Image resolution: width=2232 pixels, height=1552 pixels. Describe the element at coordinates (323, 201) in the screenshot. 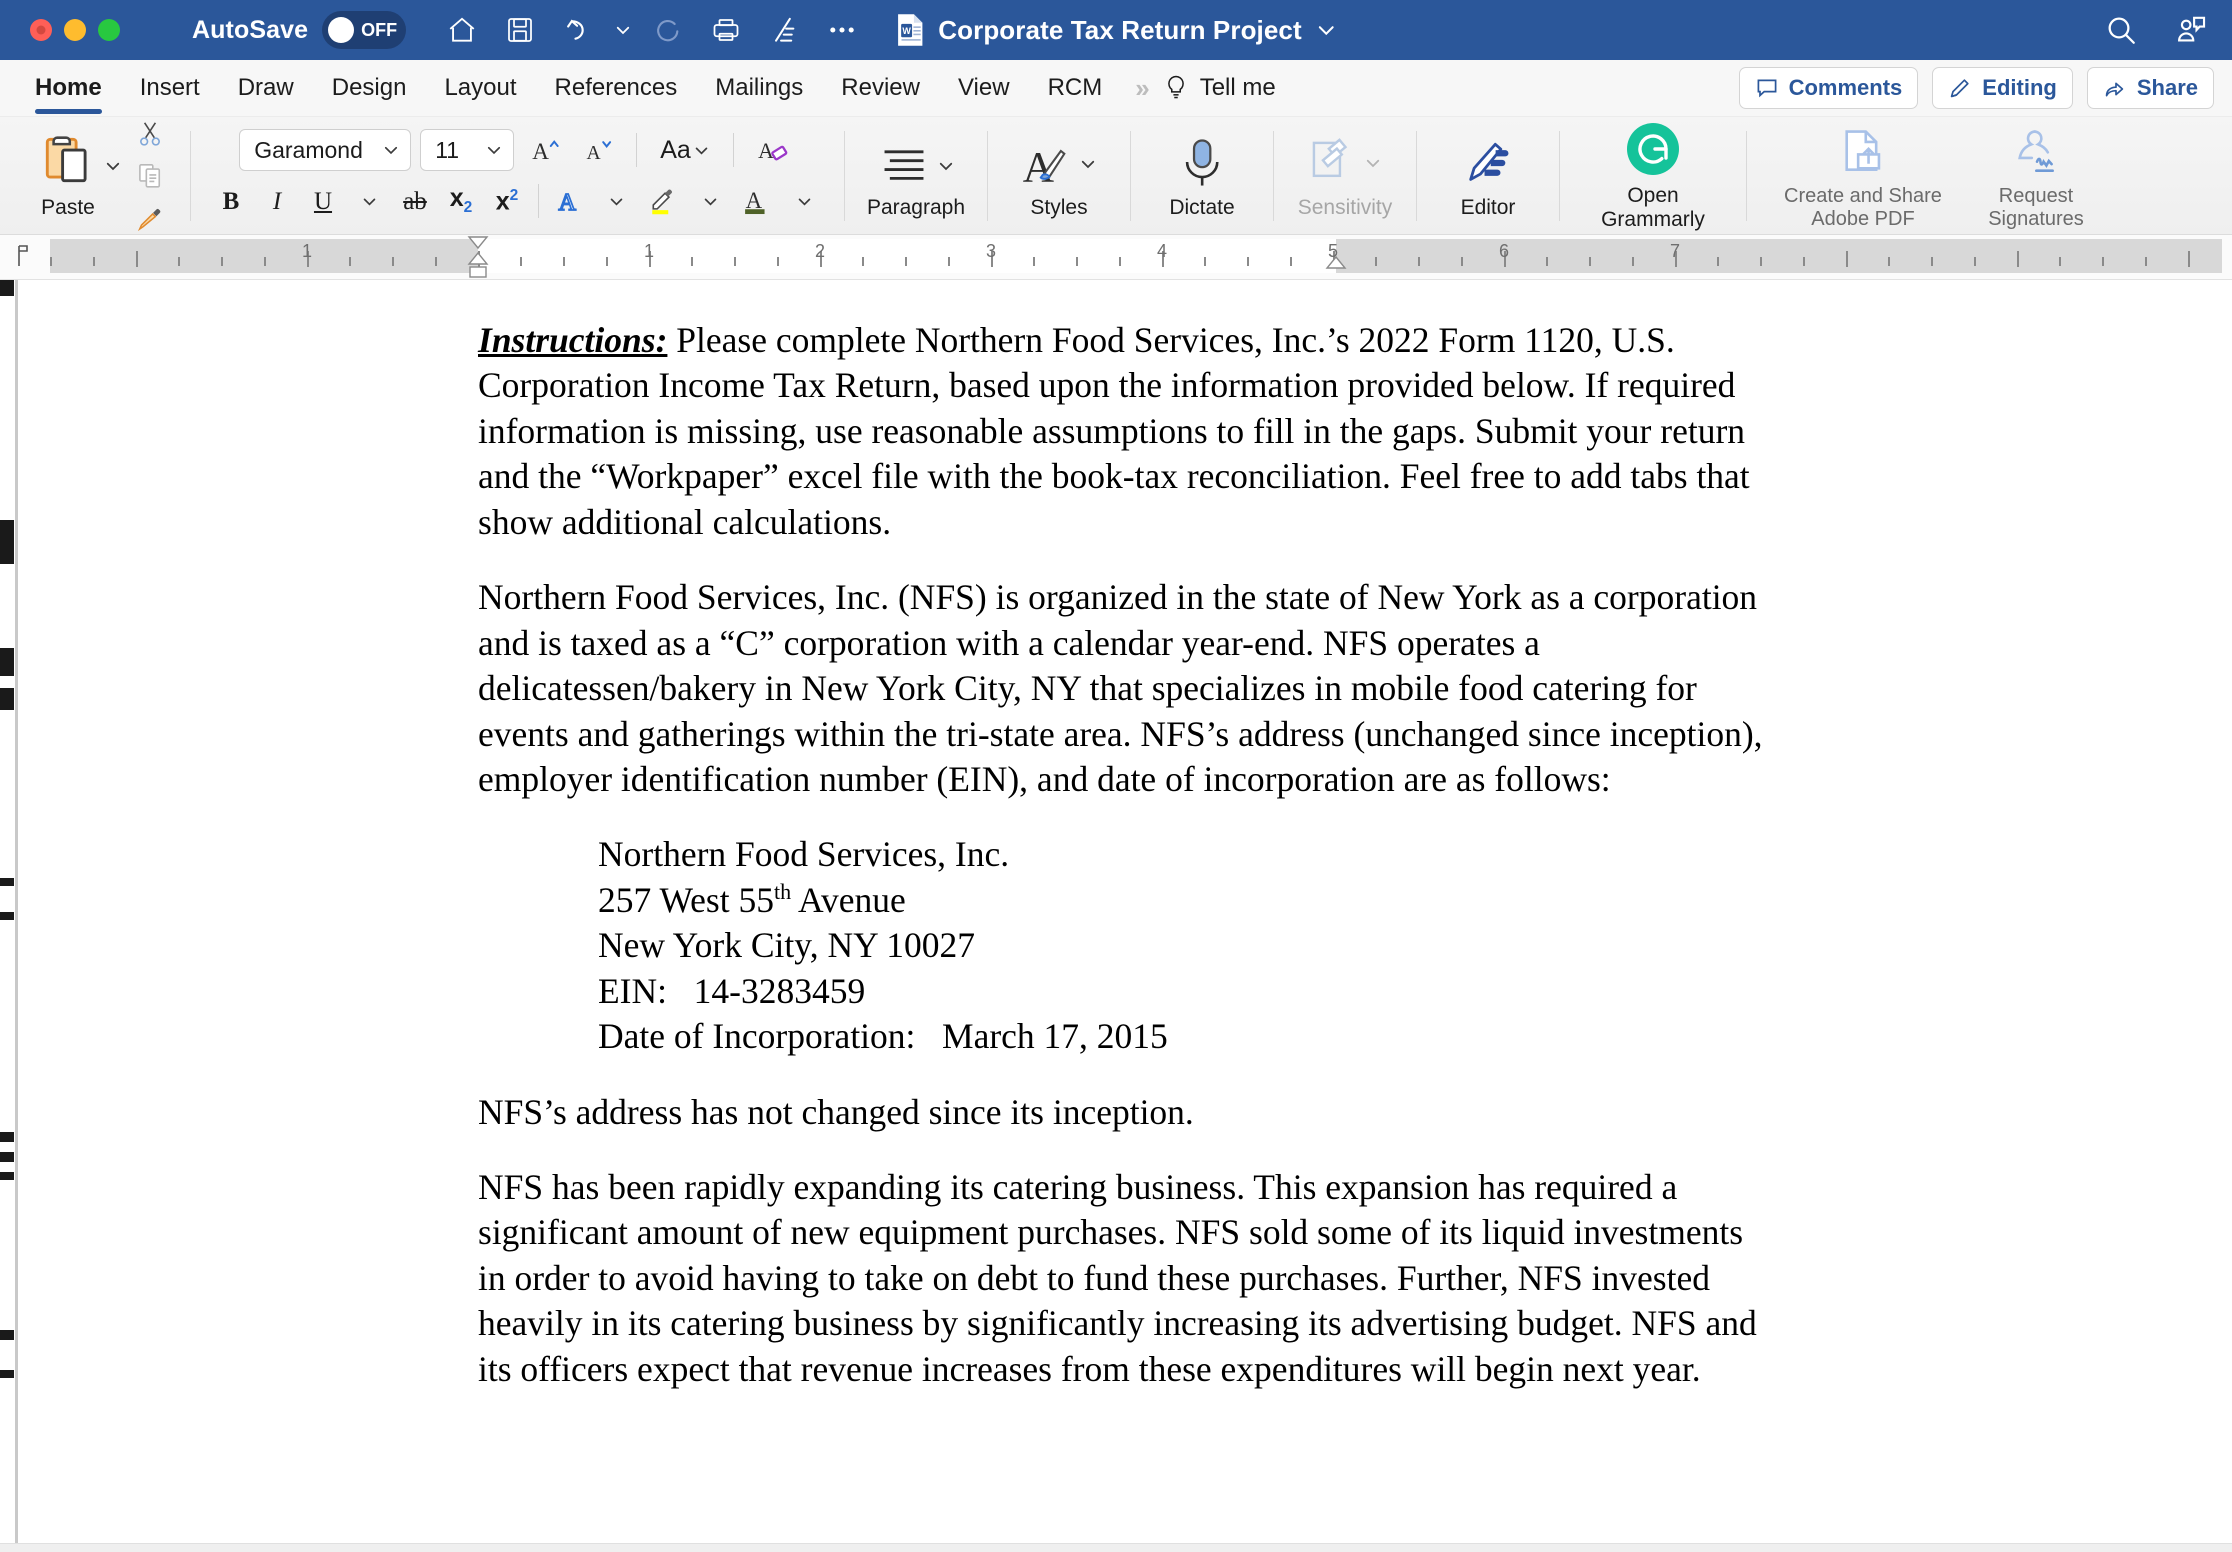

I see `underline-button: U` at that location.